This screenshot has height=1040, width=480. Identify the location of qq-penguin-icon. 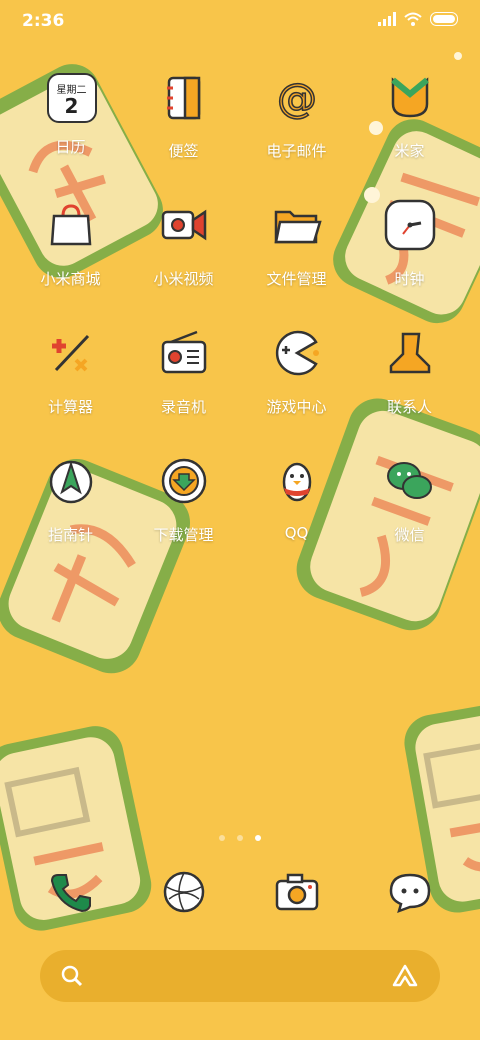
(296, 482).